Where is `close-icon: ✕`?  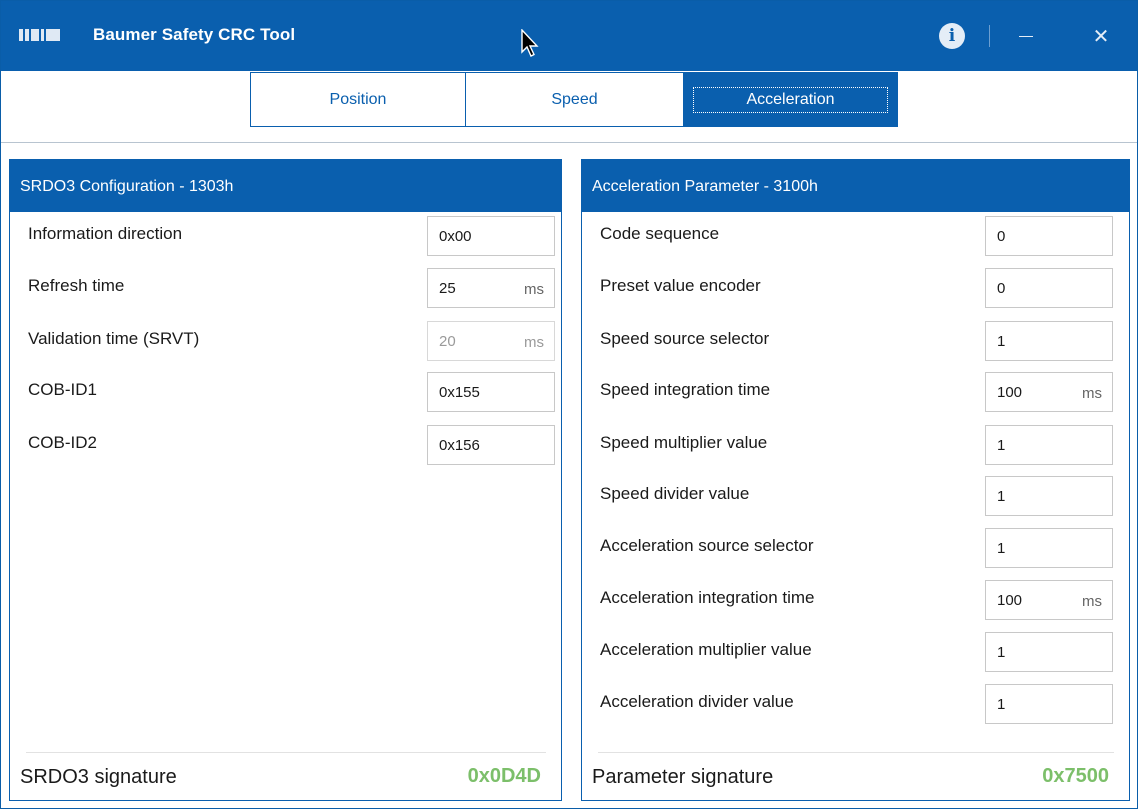
close-icon: ✕ is located at coordinates (1101, 36).